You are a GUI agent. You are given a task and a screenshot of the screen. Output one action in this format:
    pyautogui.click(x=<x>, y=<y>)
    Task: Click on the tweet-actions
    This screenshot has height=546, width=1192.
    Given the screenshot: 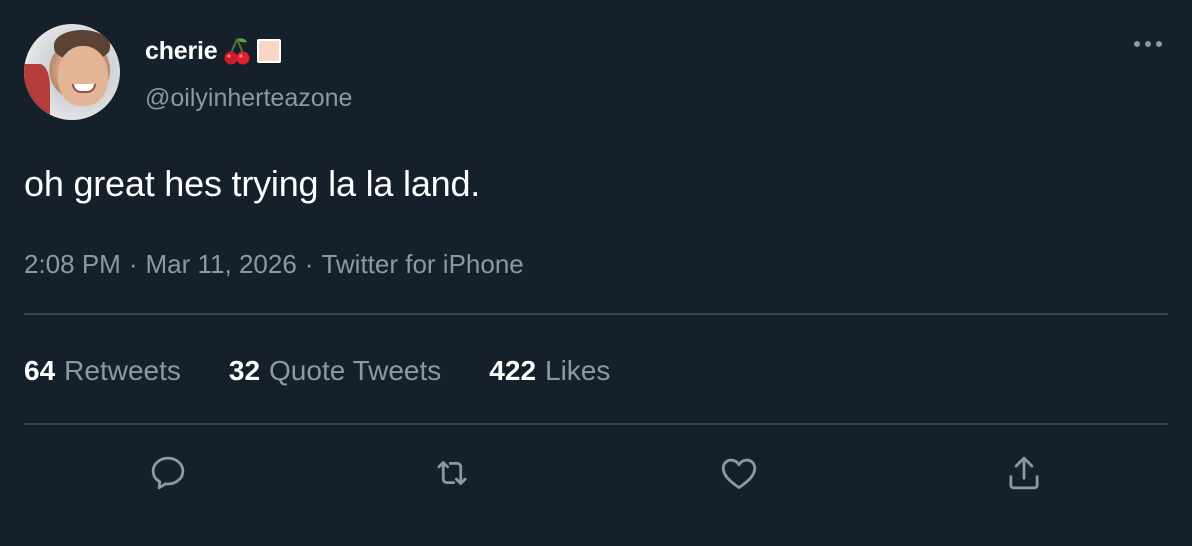 What is the action you would take?
    pyautogui.click(x=596, y=475)
    